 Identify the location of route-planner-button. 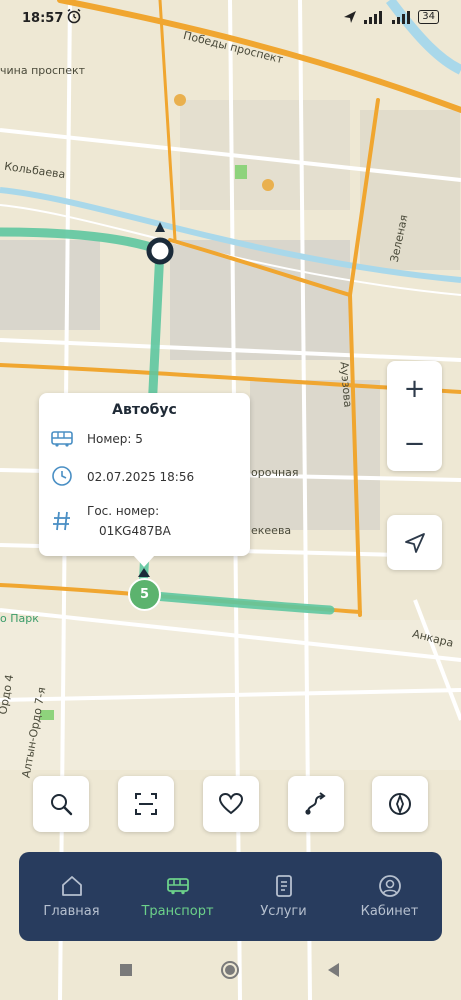
(316, 804).